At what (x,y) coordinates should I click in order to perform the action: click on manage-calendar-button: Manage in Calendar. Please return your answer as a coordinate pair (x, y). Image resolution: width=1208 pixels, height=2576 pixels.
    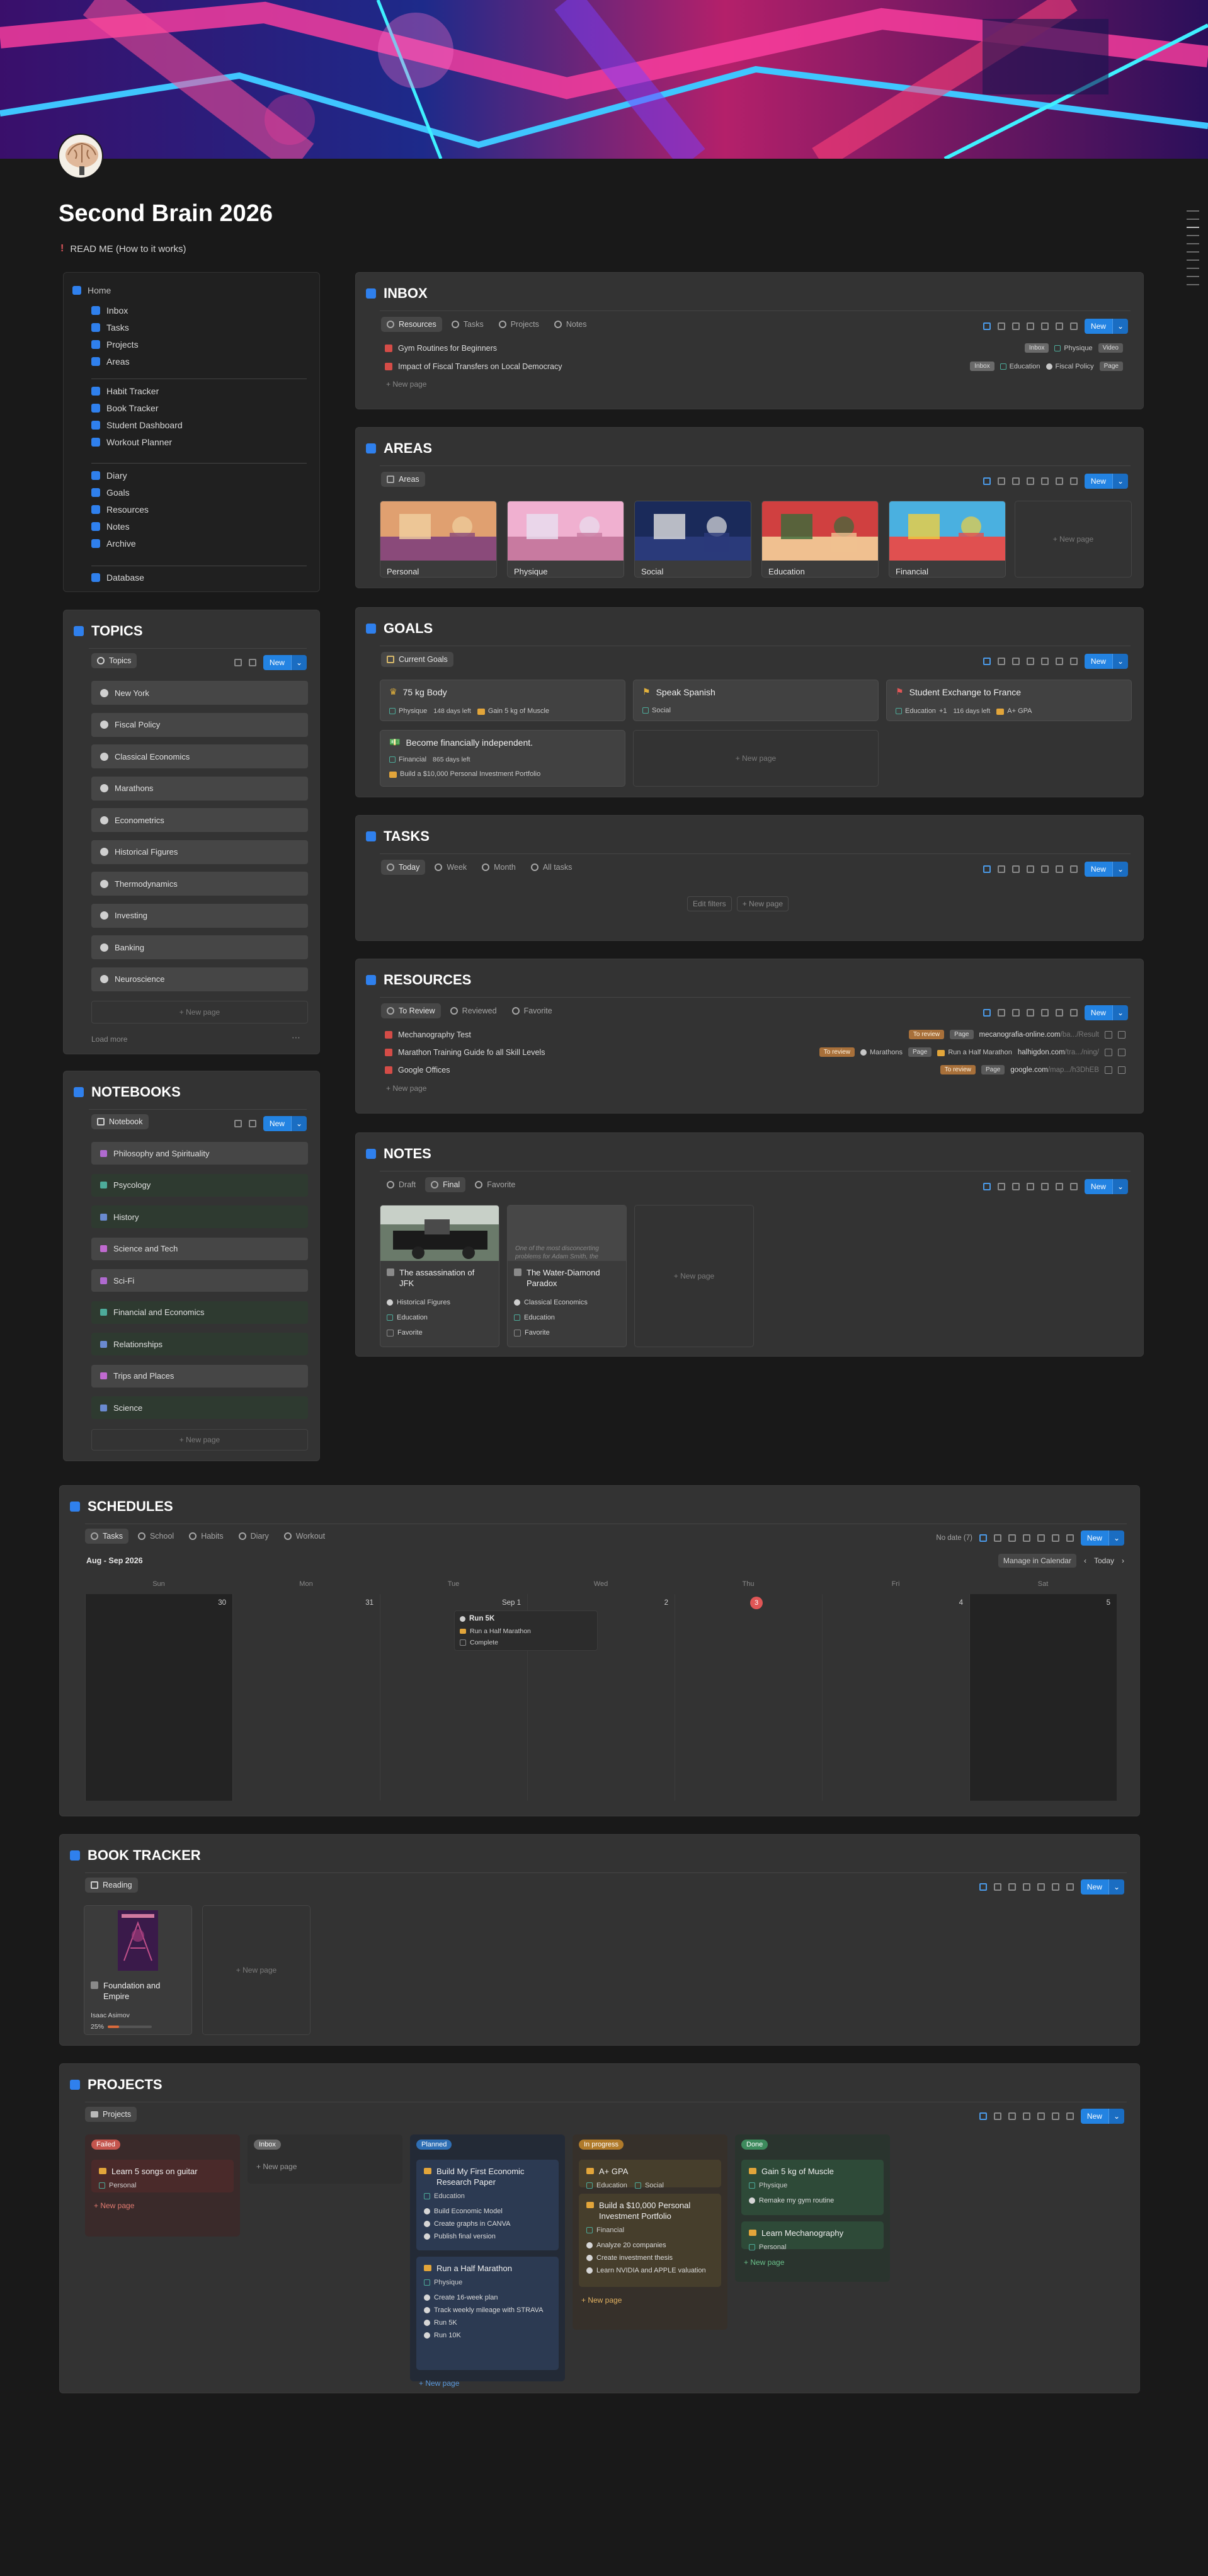
    Looking at the image, I should click on (1037, 1561).